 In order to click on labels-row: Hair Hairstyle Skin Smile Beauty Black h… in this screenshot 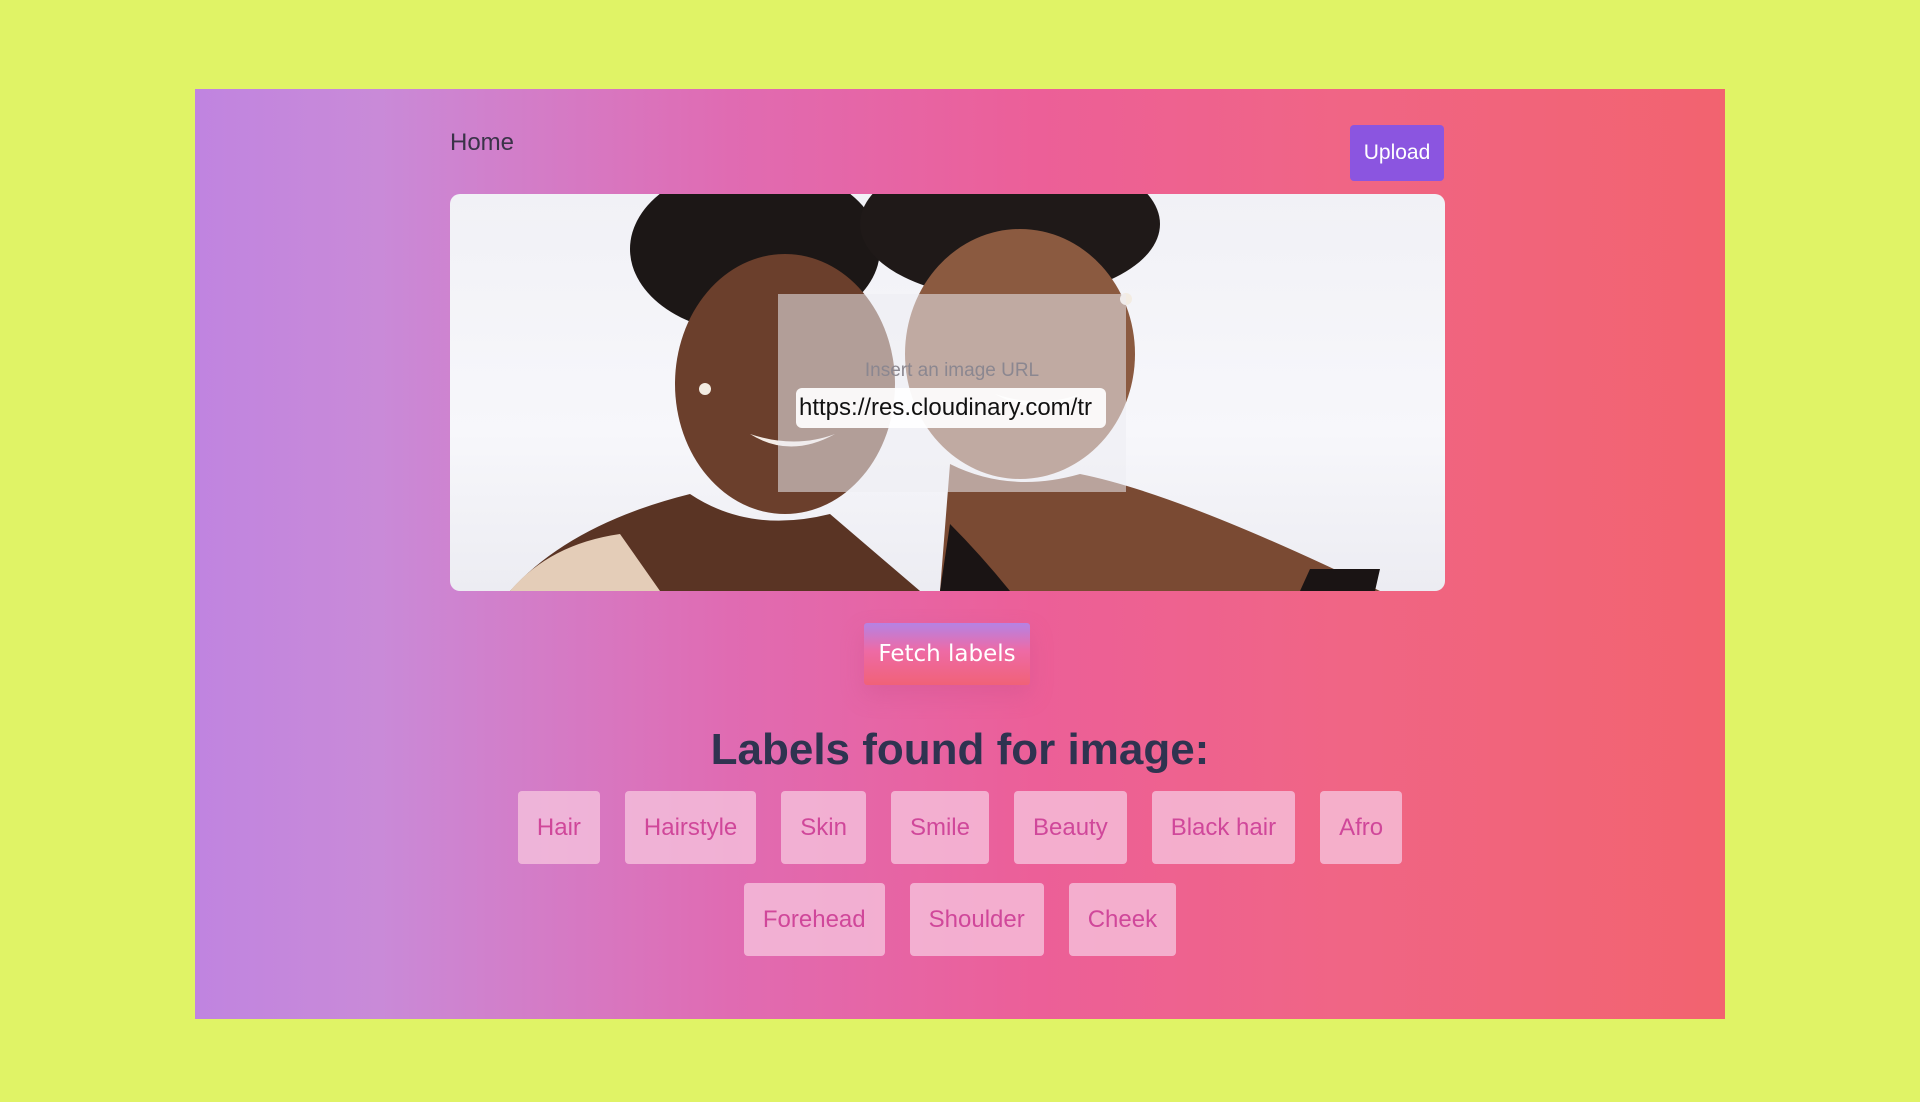, I will do `click(960, 827)`.